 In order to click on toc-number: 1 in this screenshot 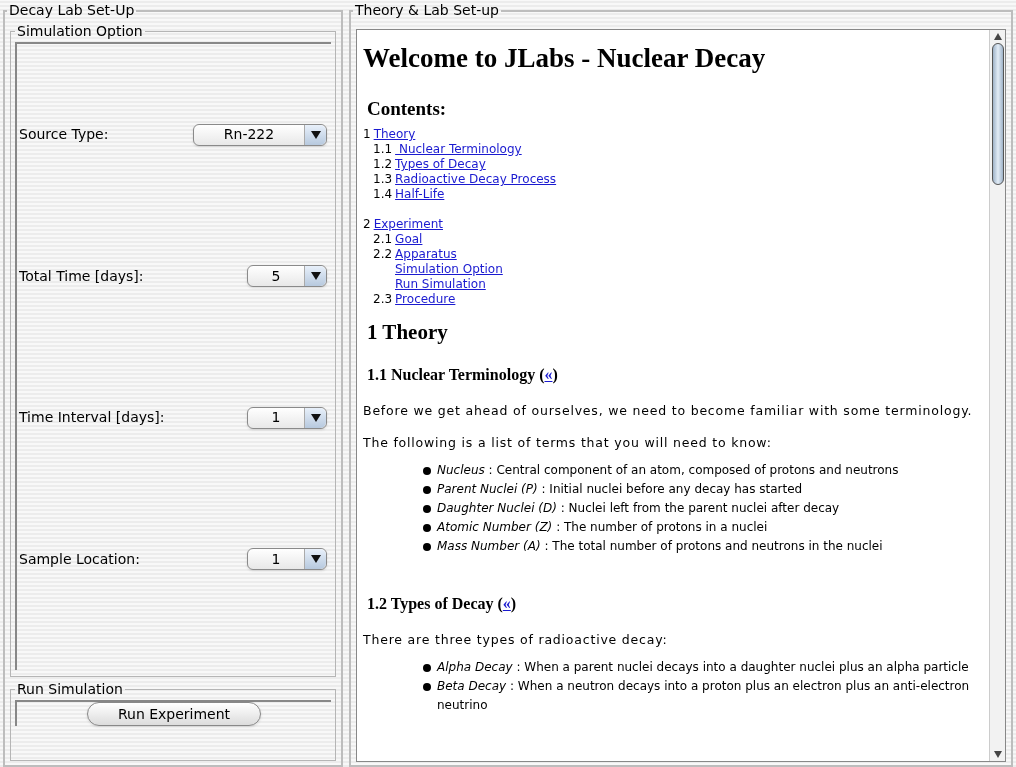, I will do `click(367, 134)`.